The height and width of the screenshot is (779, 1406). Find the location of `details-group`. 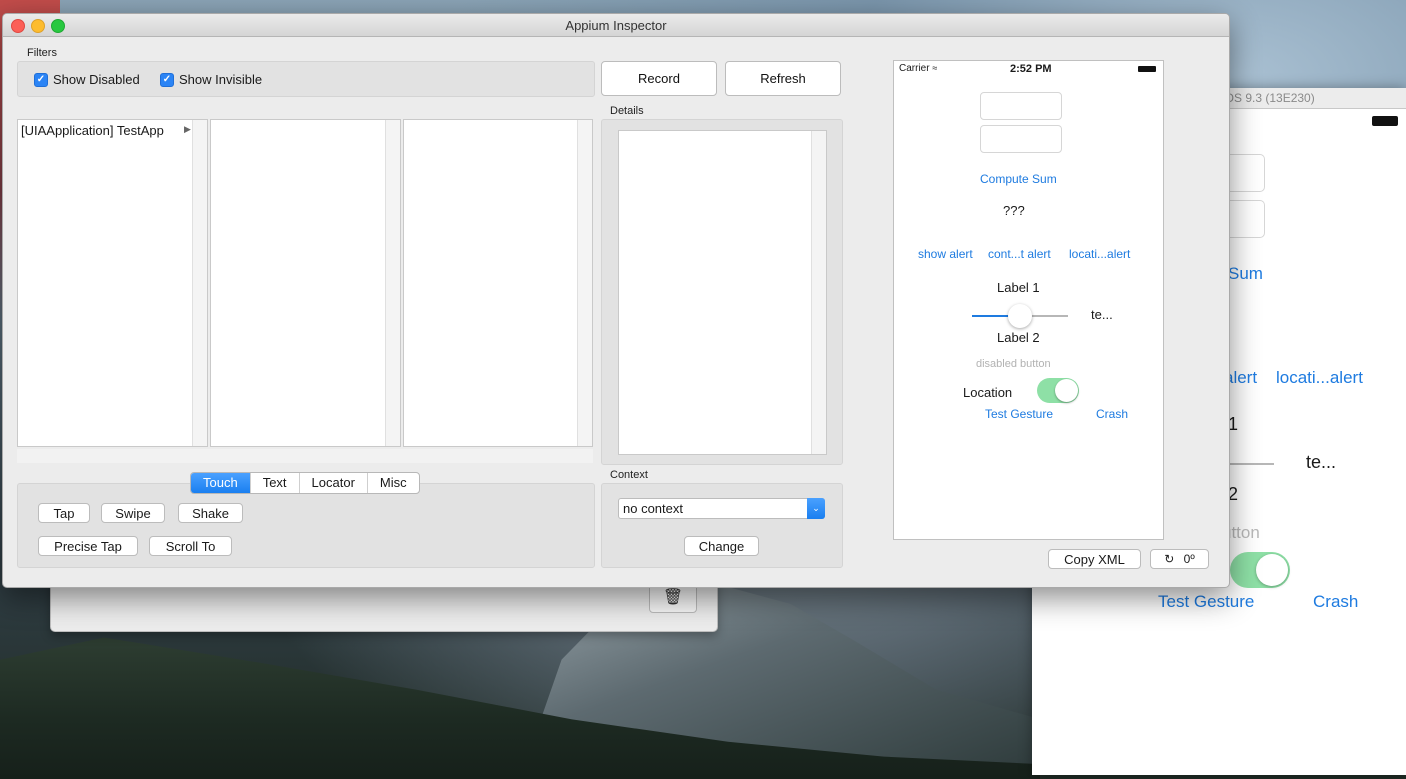

details-group is located at coordinates (722, 292).